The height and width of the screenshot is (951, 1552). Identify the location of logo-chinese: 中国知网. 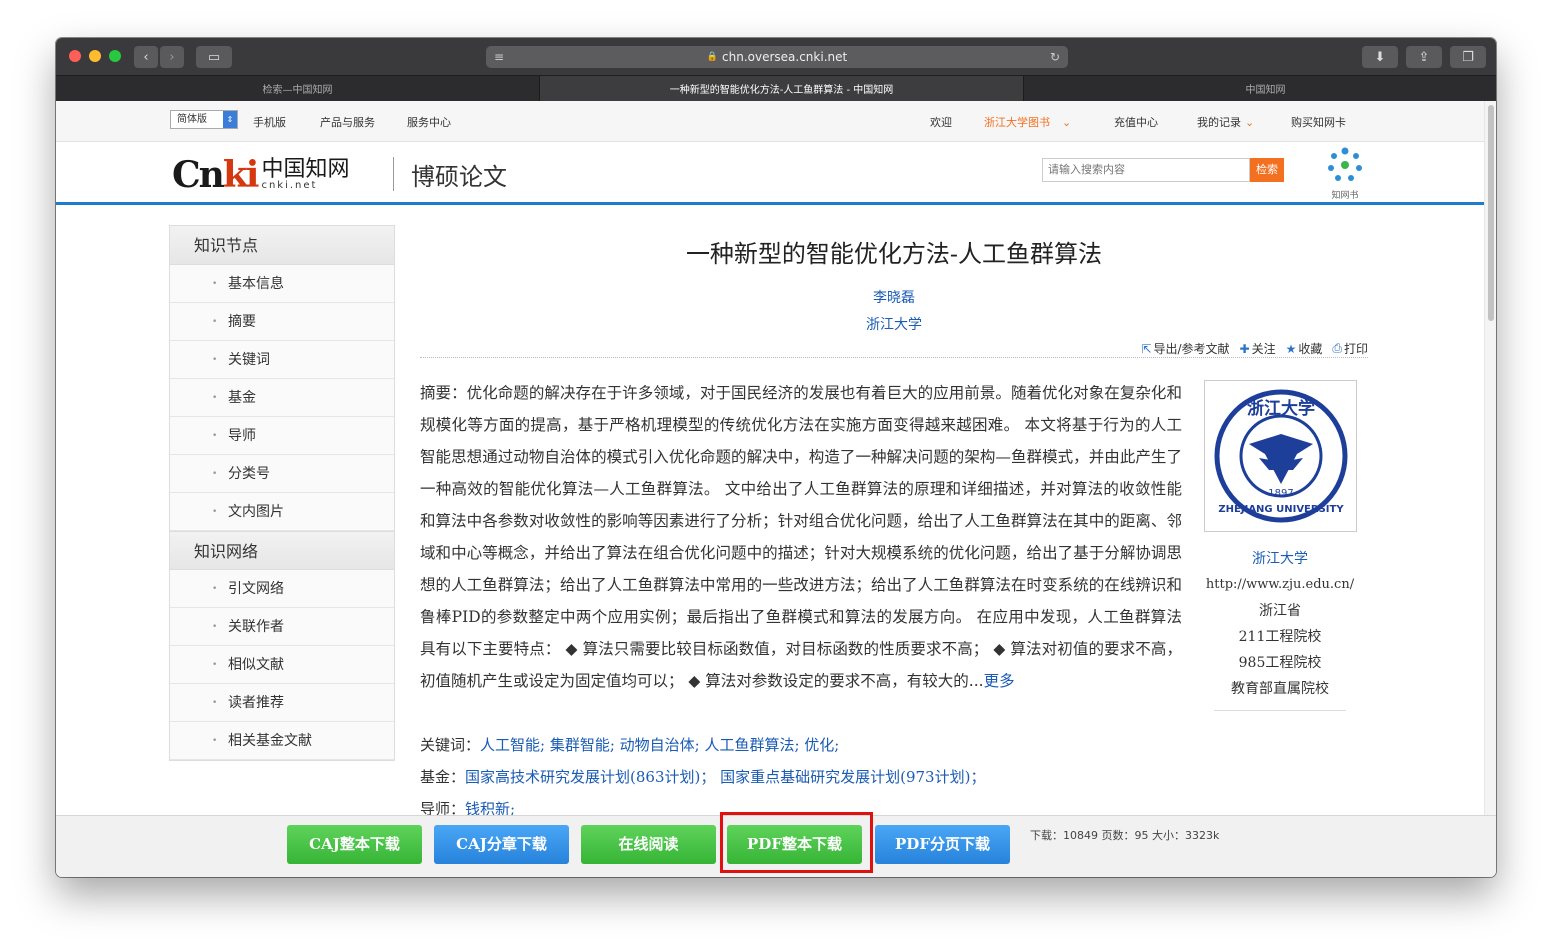
(305, 169).